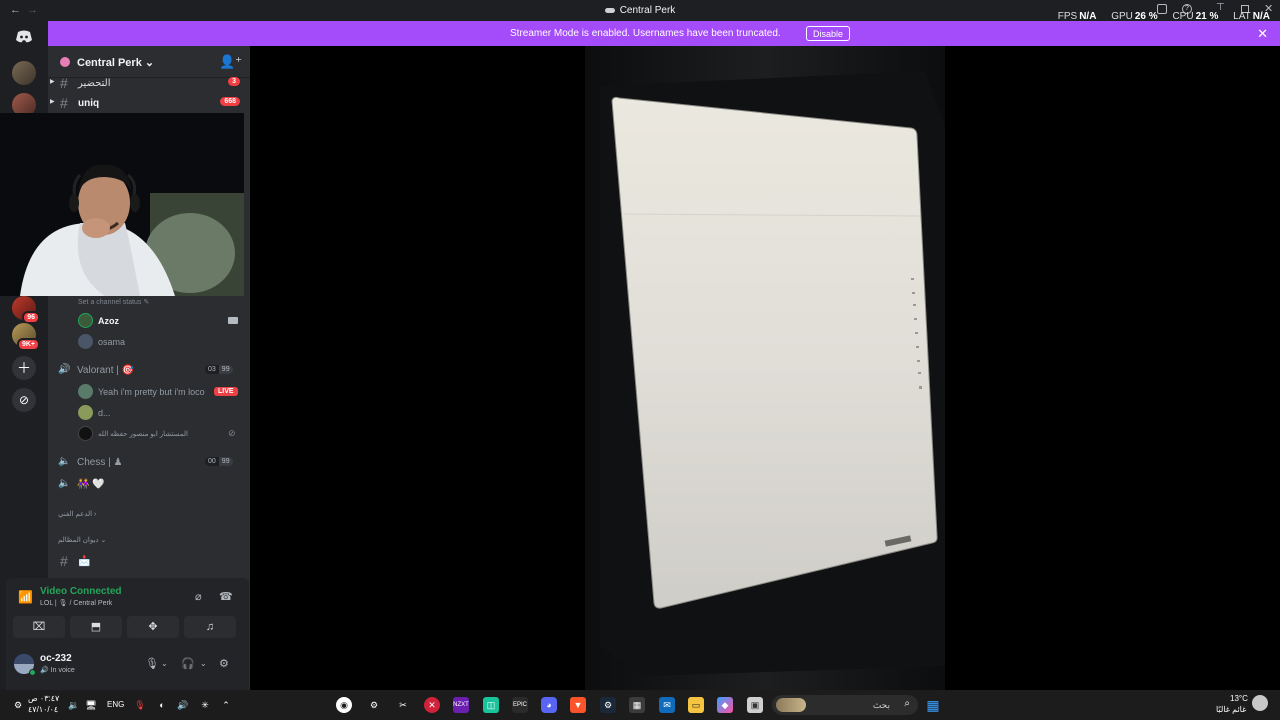 This screenshot has height=720, width=1280. What do you see at coordinates (907, 703) in the screenshot?
I see `search-icon: ⌕` at bounding box center [907, 703].